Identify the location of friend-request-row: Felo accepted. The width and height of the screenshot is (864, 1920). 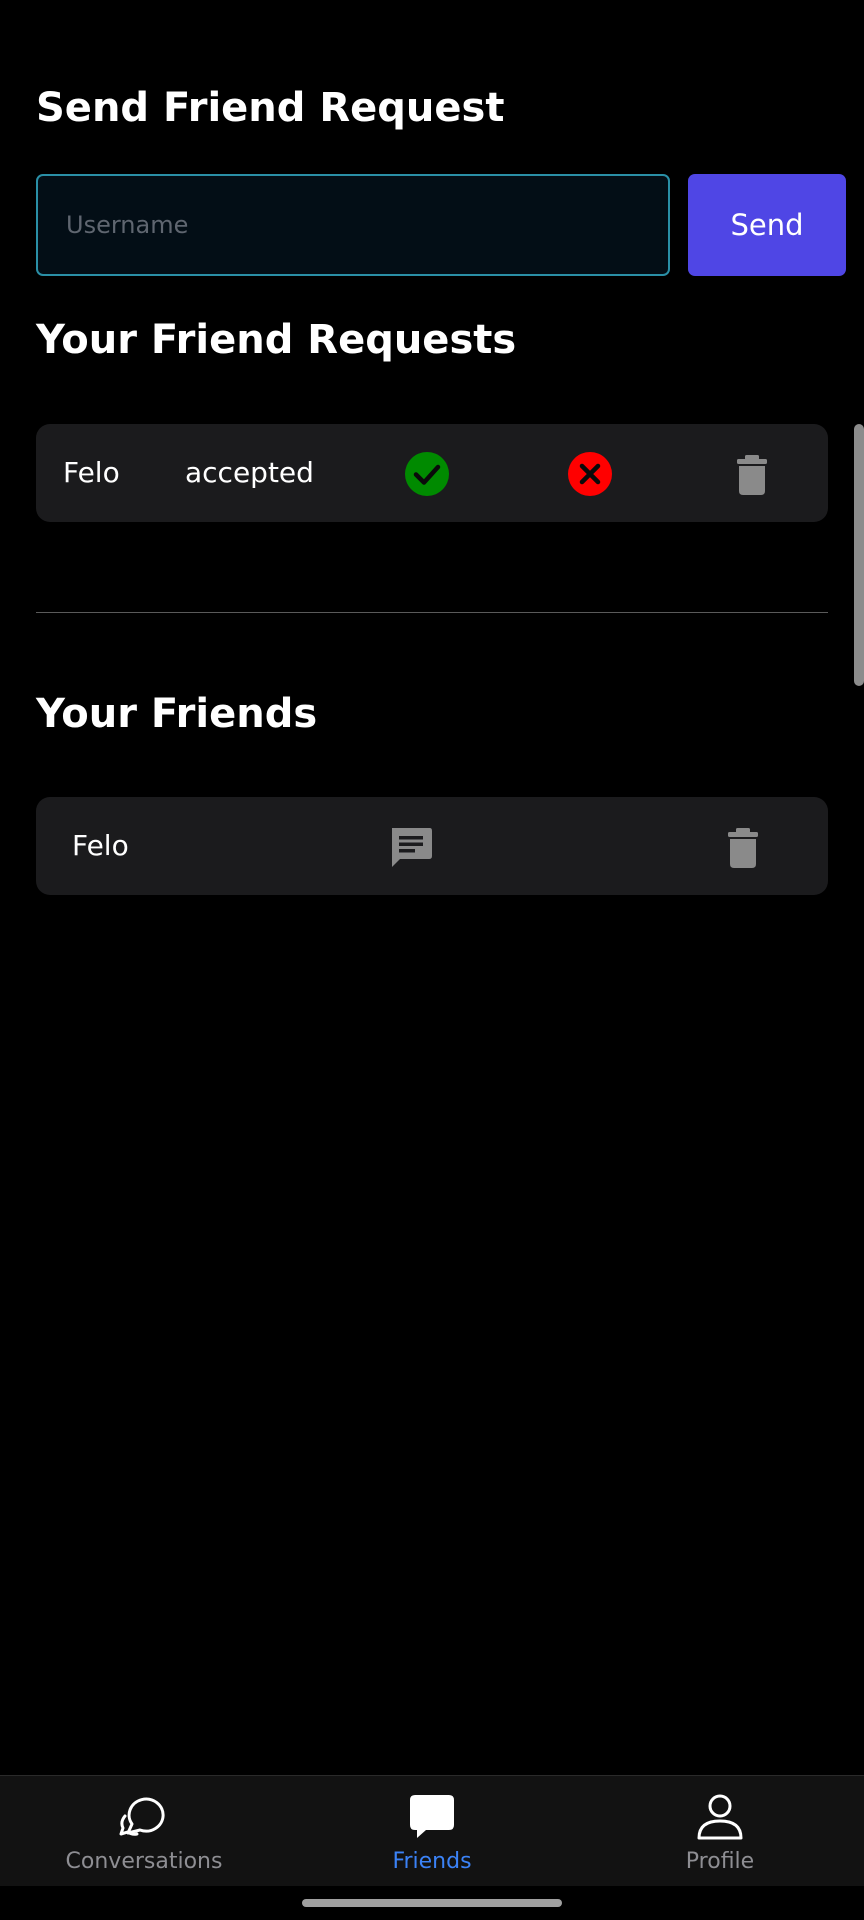
(432, 473).